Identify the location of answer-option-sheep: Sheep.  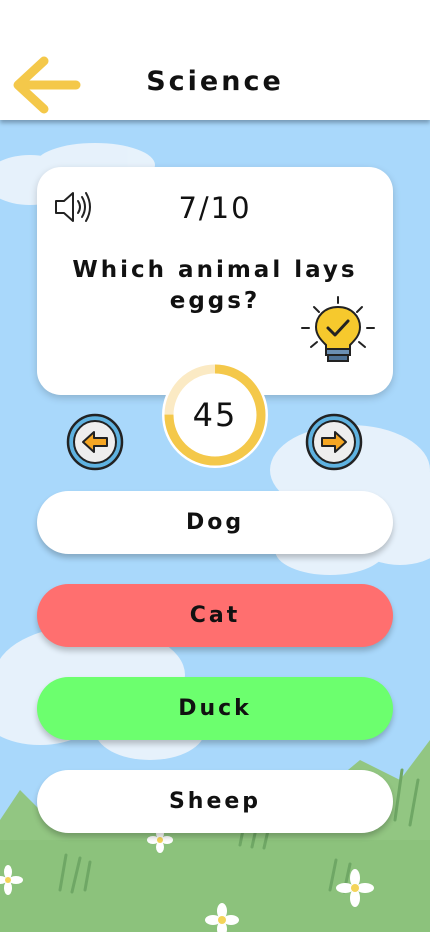
(215, 801).